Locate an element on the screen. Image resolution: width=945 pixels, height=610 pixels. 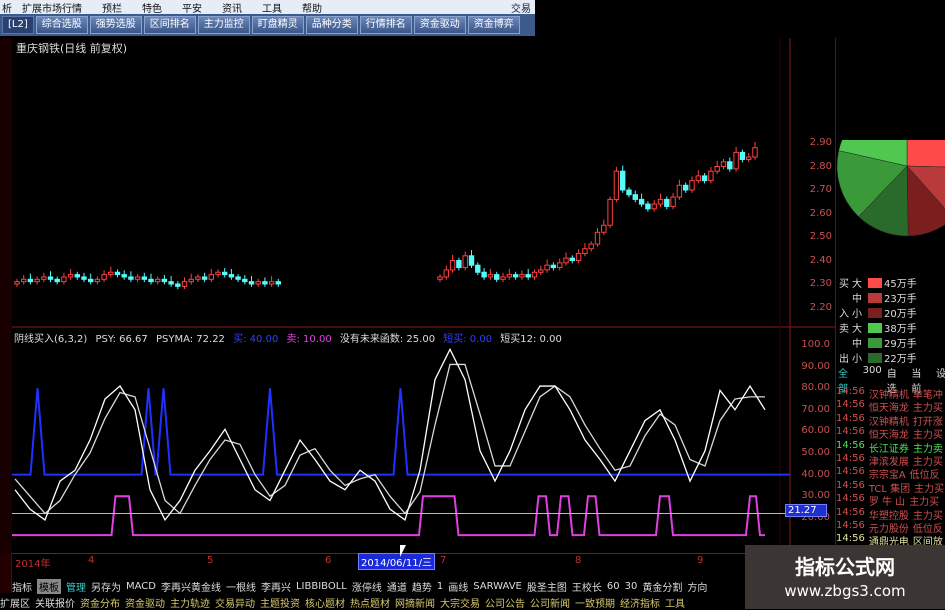
ticker-row: 14:56 元力股份 低位反 is located at coordinates (890, 527).